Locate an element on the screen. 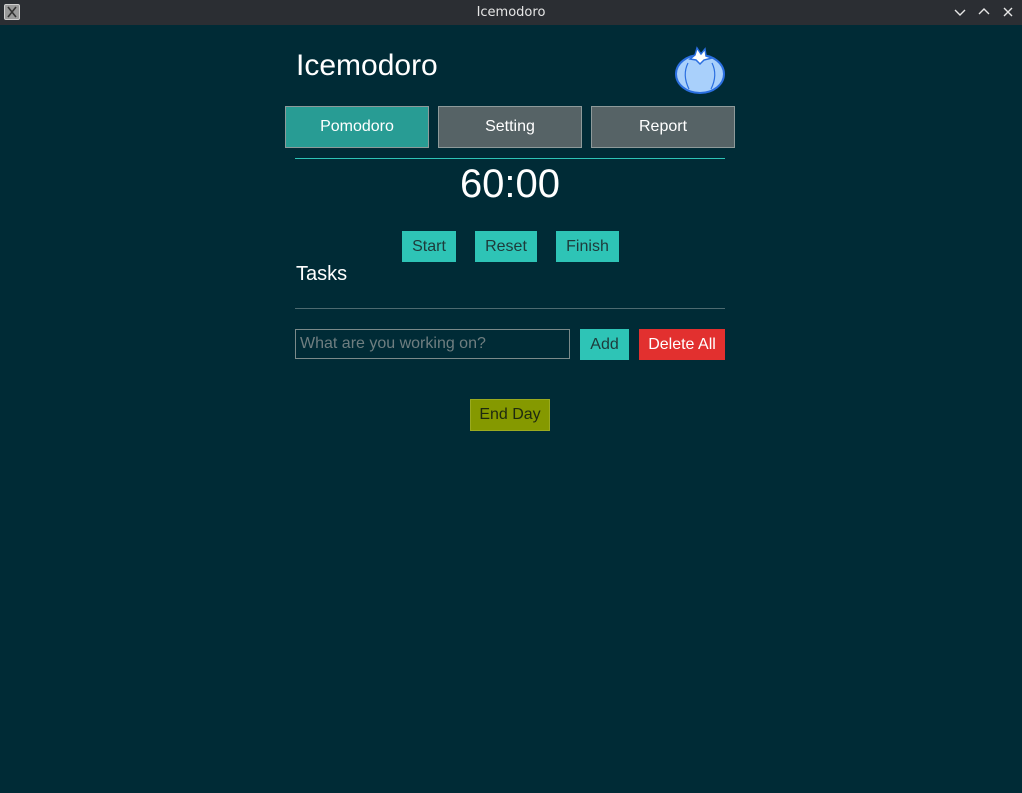 This screenshot has height=793, width=1022. window-title: Icemodoro is located at coordinates (511, 12).